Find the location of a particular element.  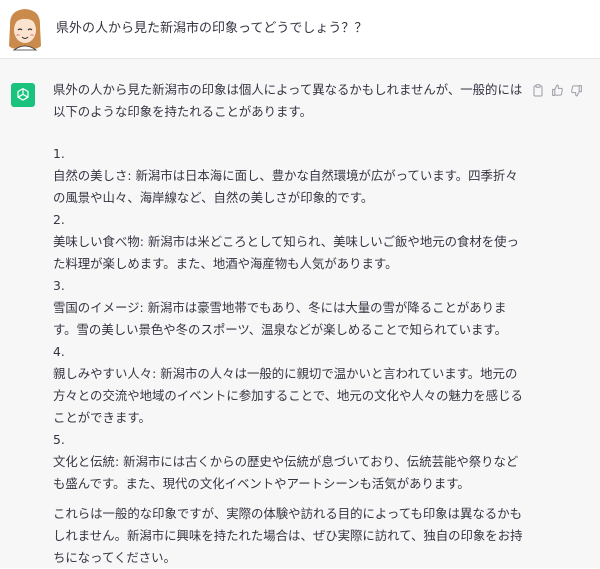

list-item-number: 1. is located at coordinates (59, 153).